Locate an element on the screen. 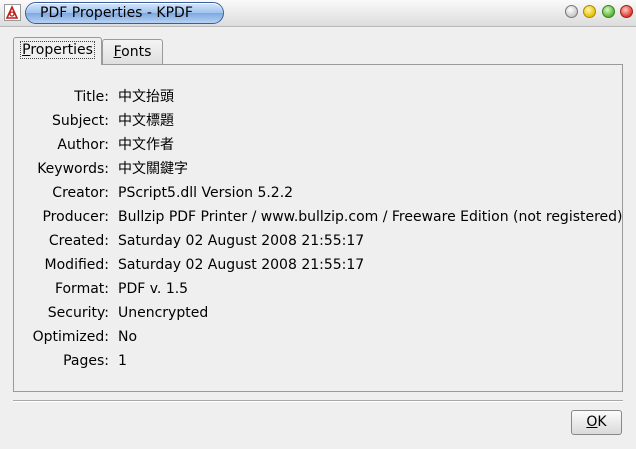 Image resolution: width=636 pixels, height=449 pixels. property-label: Modified: is located at coordinates (76, 265).